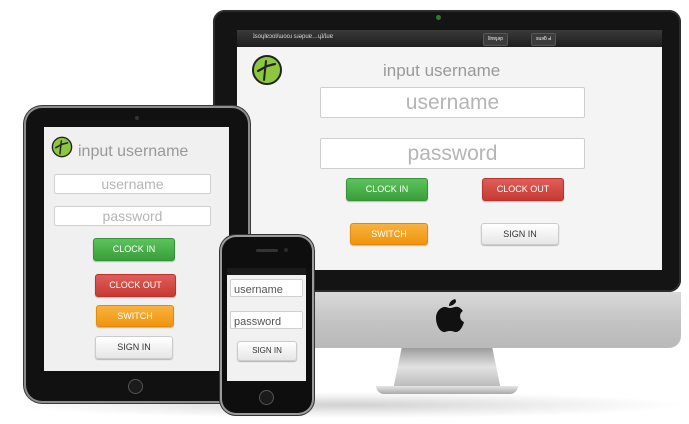  Describe the element at coordinates (447, 369) in the screenshot. I see `imac-stand` at that location.